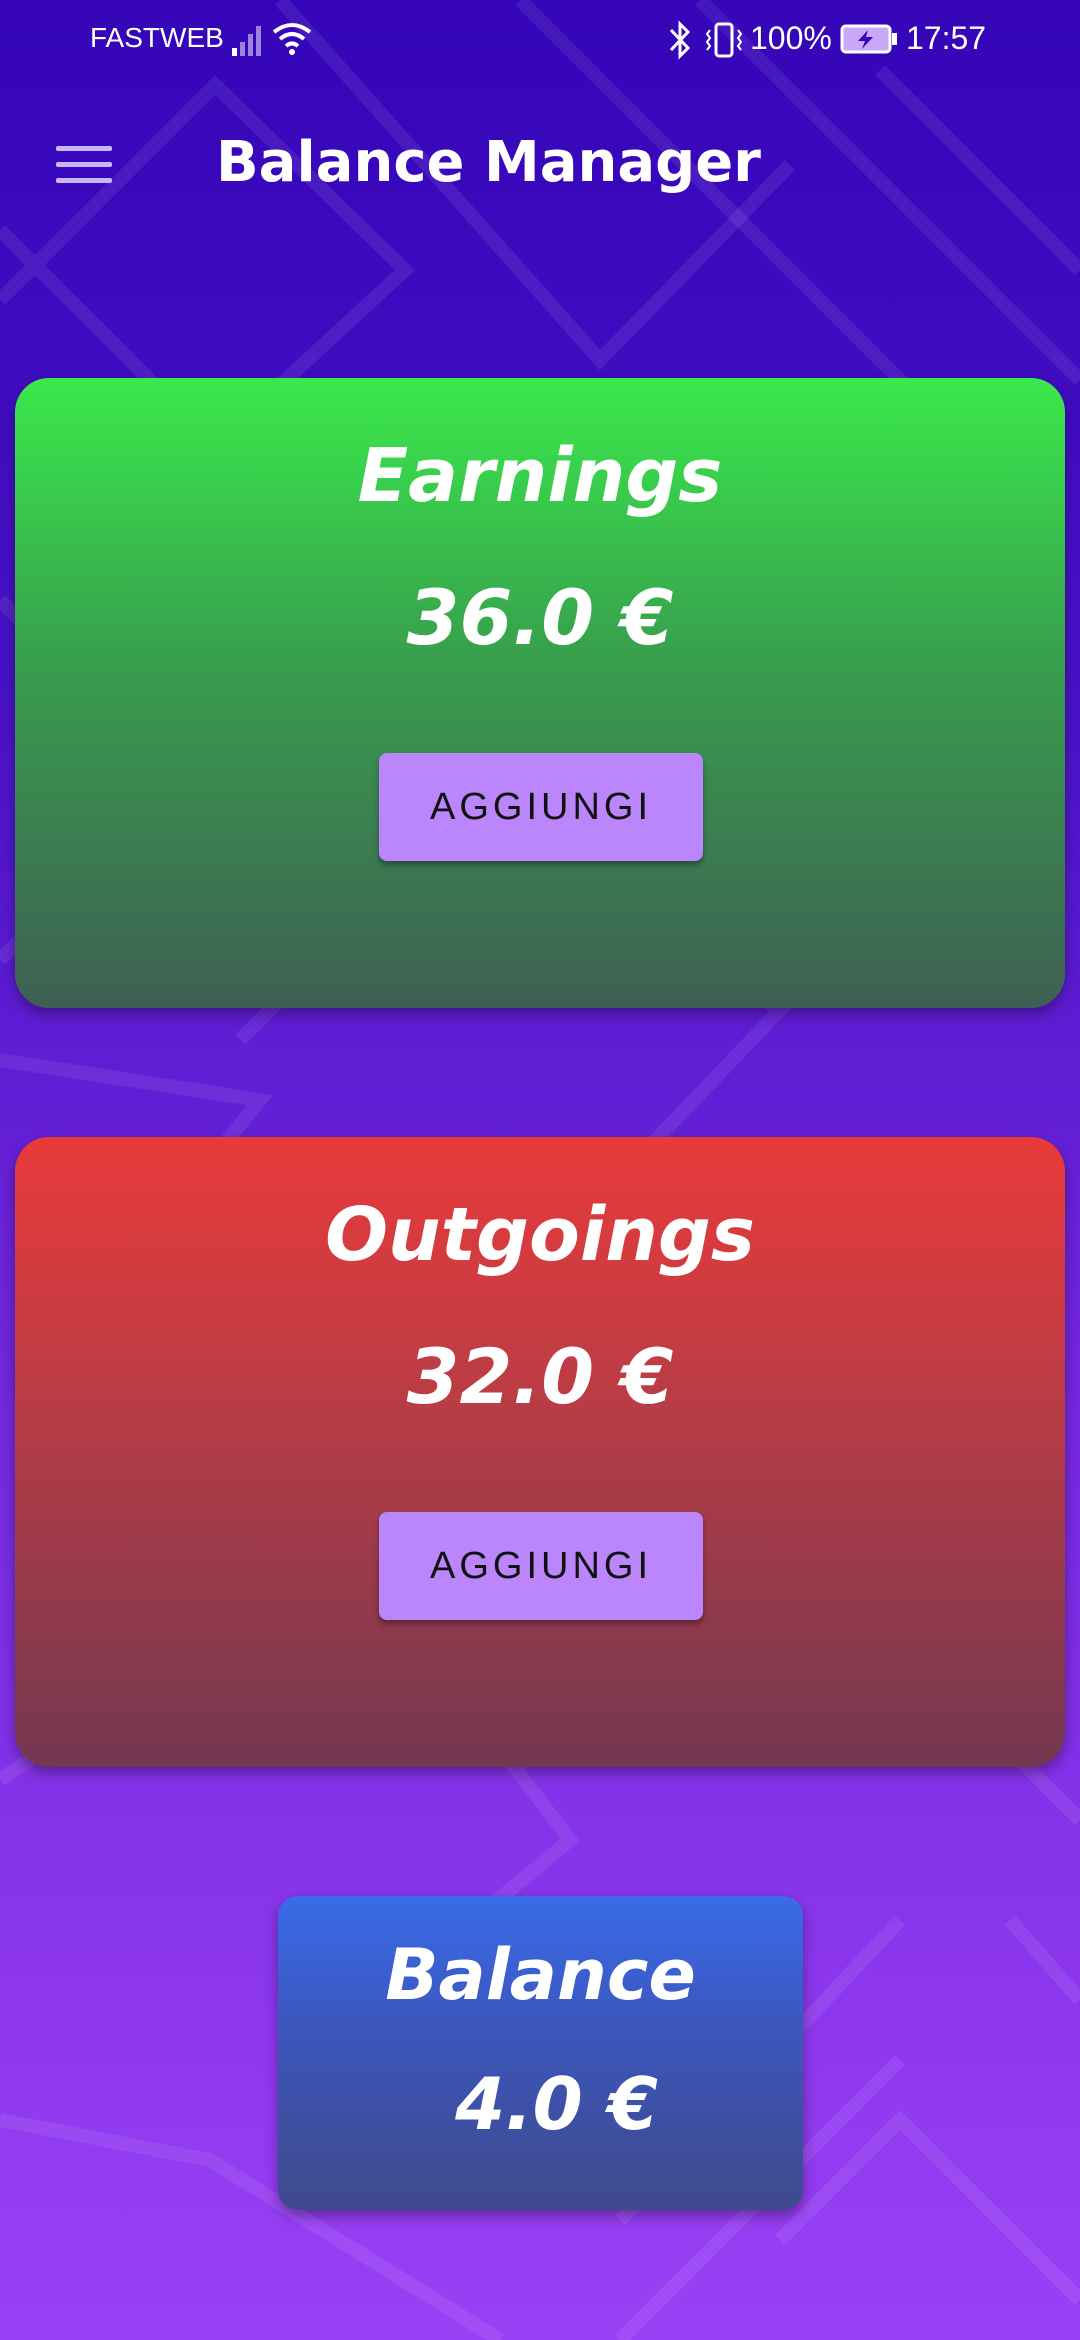  Describe the element at coordinates (724, 40) in the screenshot. I see `vibrate-icon` at that location.